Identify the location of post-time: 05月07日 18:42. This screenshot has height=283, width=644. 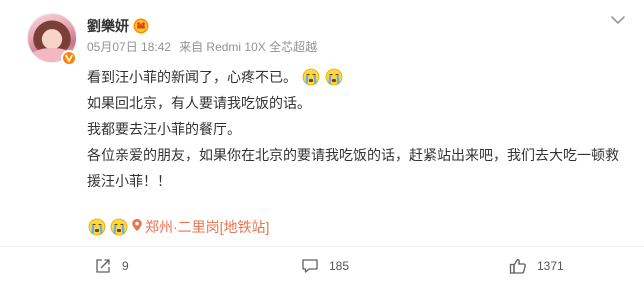
(129, 47).